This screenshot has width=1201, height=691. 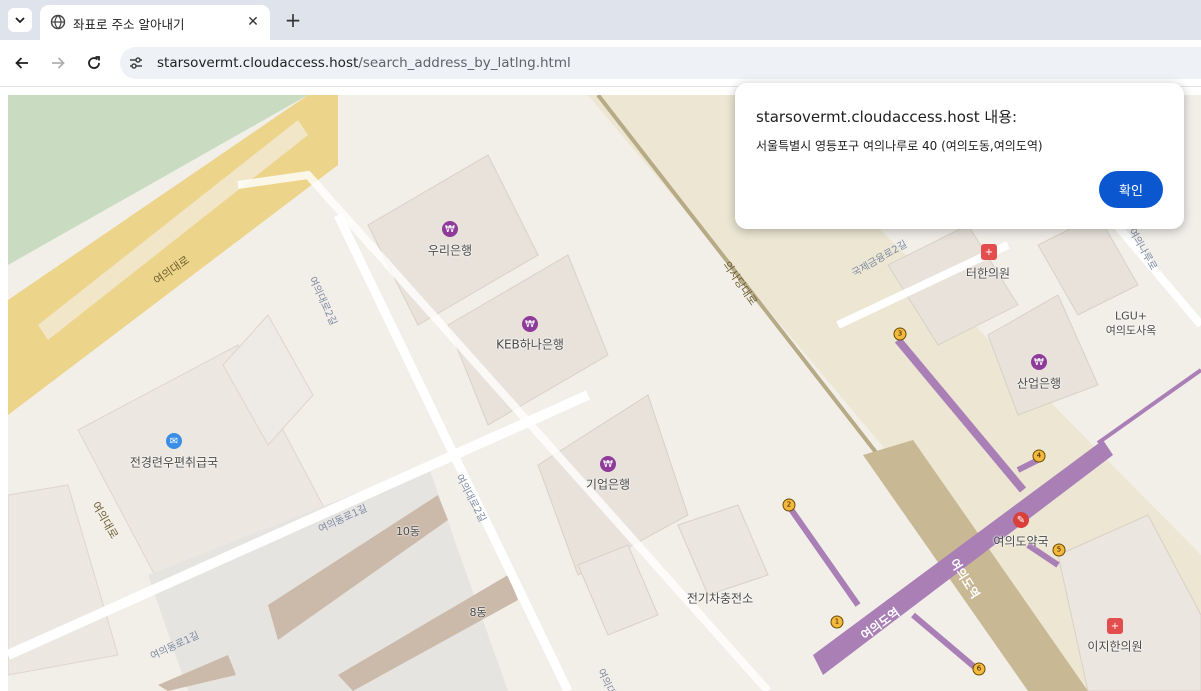 I want to click on building-label: 8동, so click(x=478, y=612).